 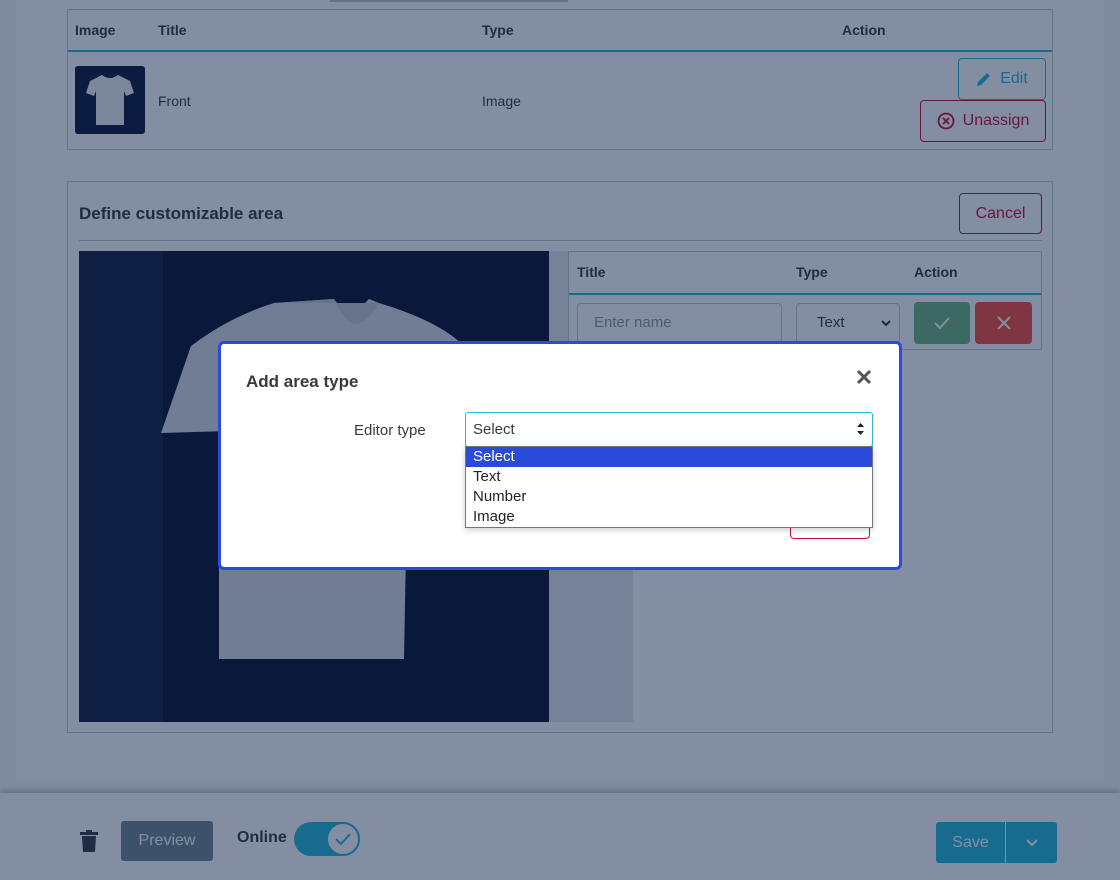 I want to click on editor-type-selected: Select, so click(x=494, y=429).